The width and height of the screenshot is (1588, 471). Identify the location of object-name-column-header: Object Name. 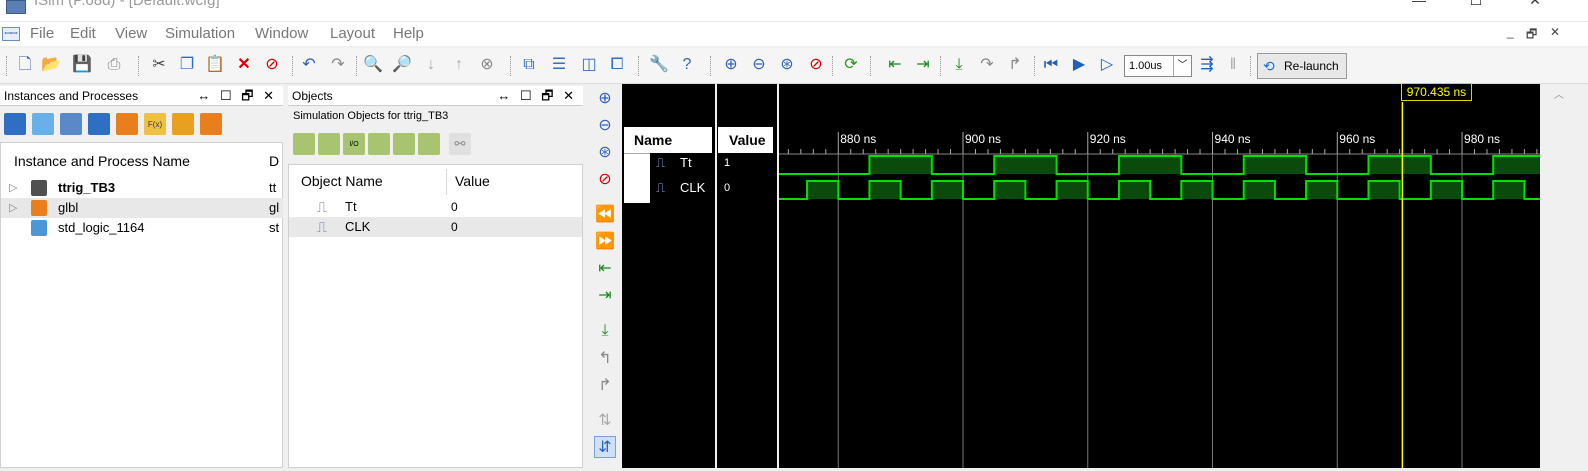
(342, 181).